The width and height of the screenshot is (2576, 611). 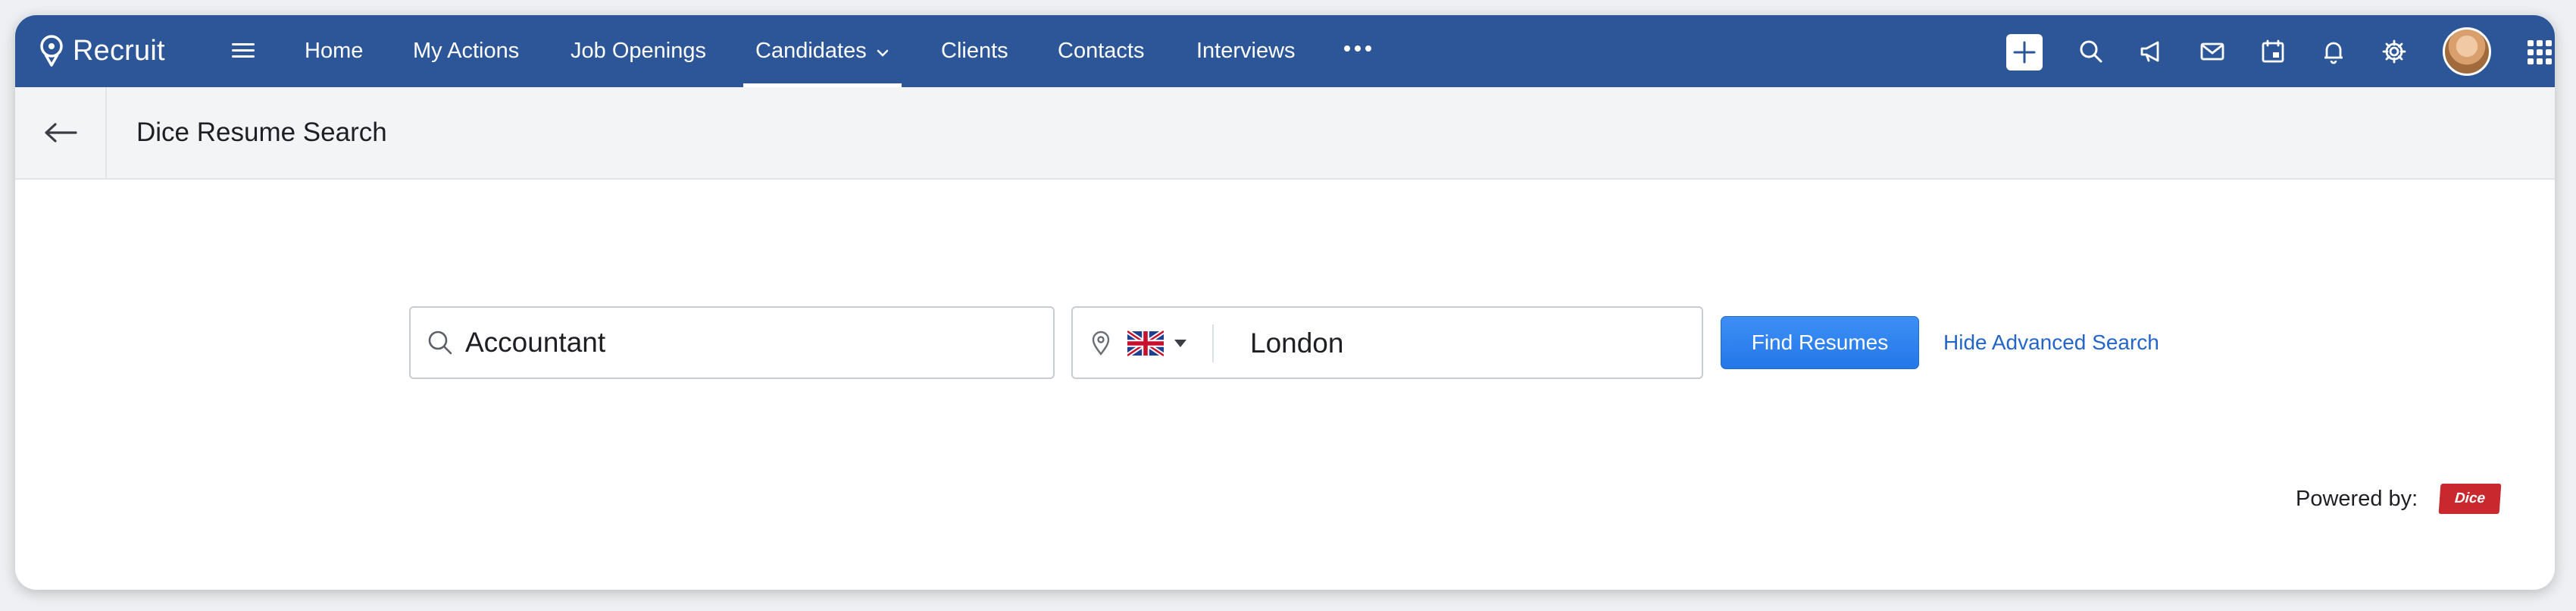 I want to click on location-pin-icon, so click(x=1101, y=343).